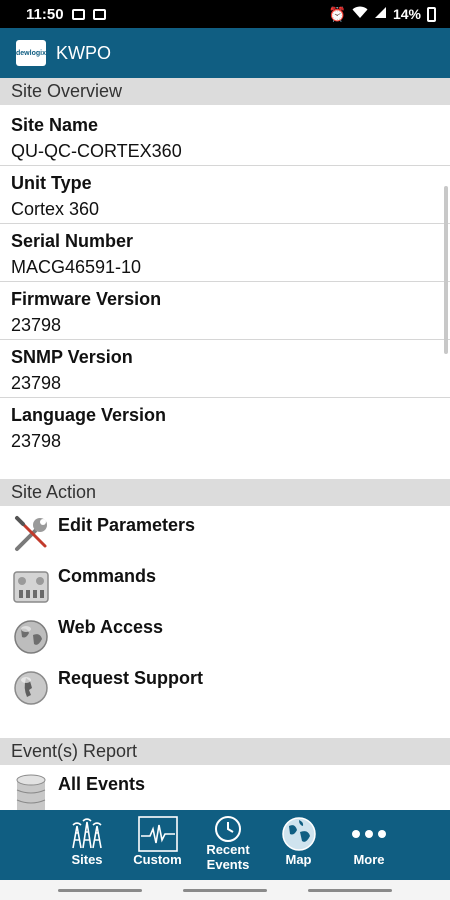 The image size is (450, 900). Describe the element at coordinates (84, 52) in the screenshot. I see `app-title: KWPO` at that location.